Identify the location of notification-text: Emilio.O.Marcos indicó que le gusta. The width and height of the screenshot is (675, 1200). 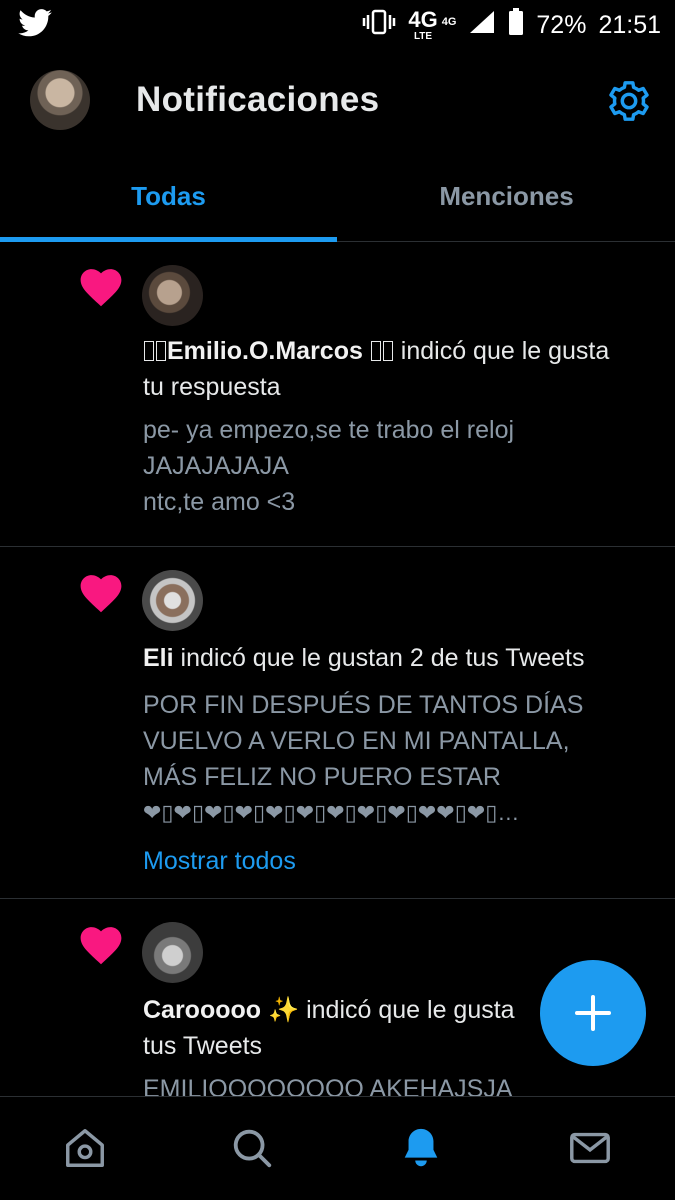
(376, 351).